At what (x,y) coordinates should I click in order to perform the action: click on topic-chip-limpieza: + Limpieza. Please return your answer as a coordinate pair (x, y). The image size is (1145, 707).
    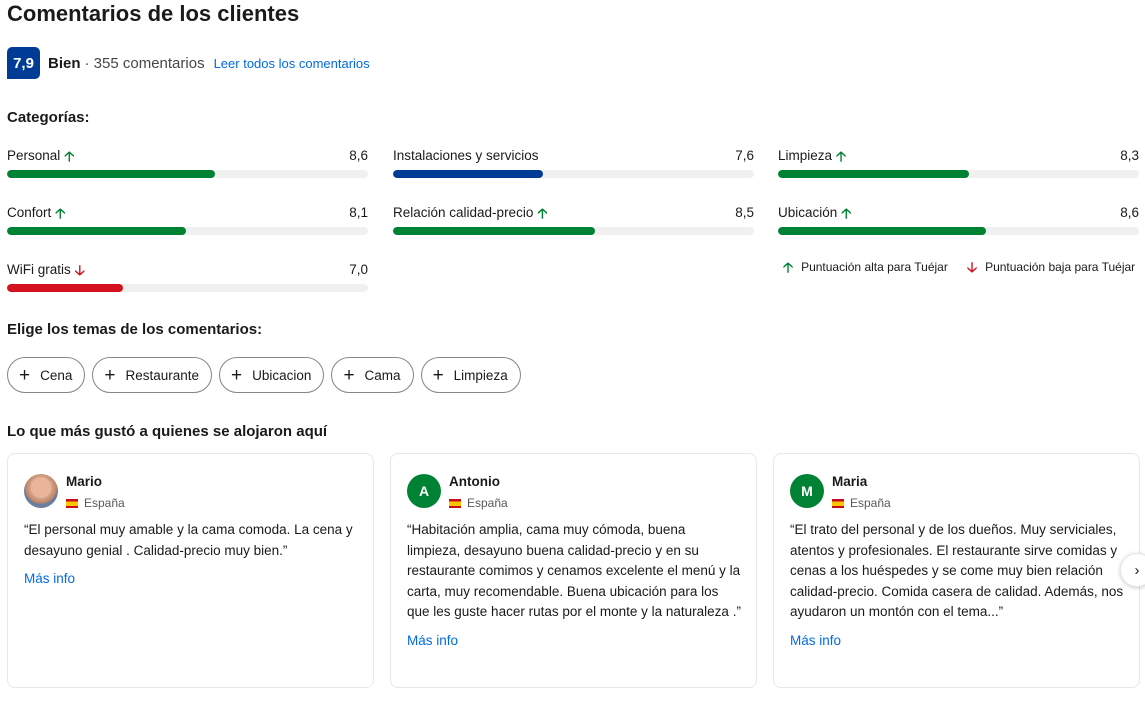
    Looking at the image, I should click on (470, 375).